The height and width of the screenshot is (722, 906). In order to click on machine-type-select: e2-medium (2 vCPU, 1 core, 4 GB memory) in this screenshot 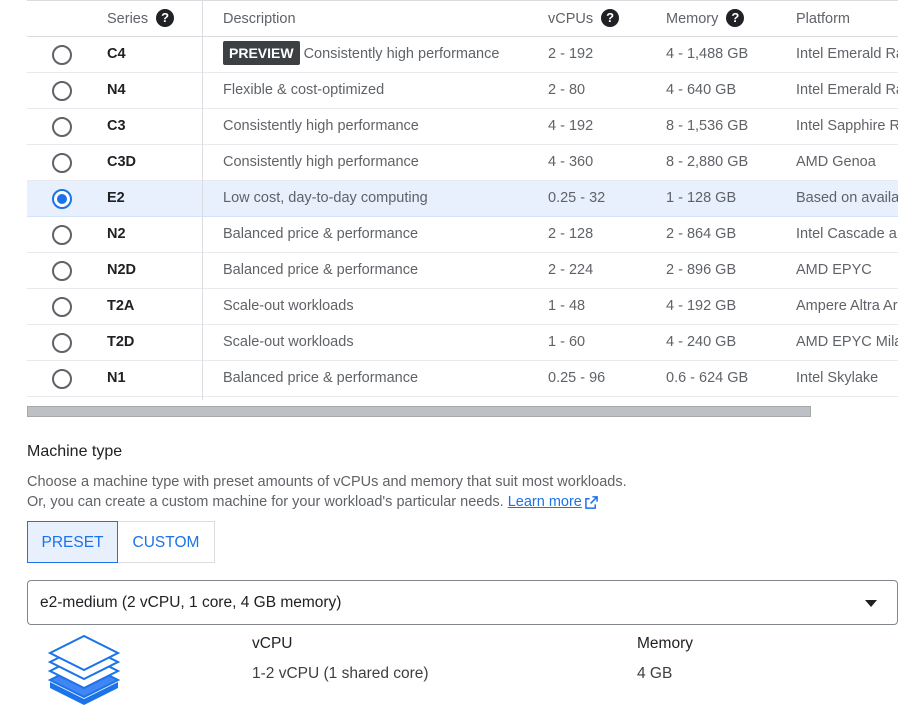, I will do `click(462, 602)`.